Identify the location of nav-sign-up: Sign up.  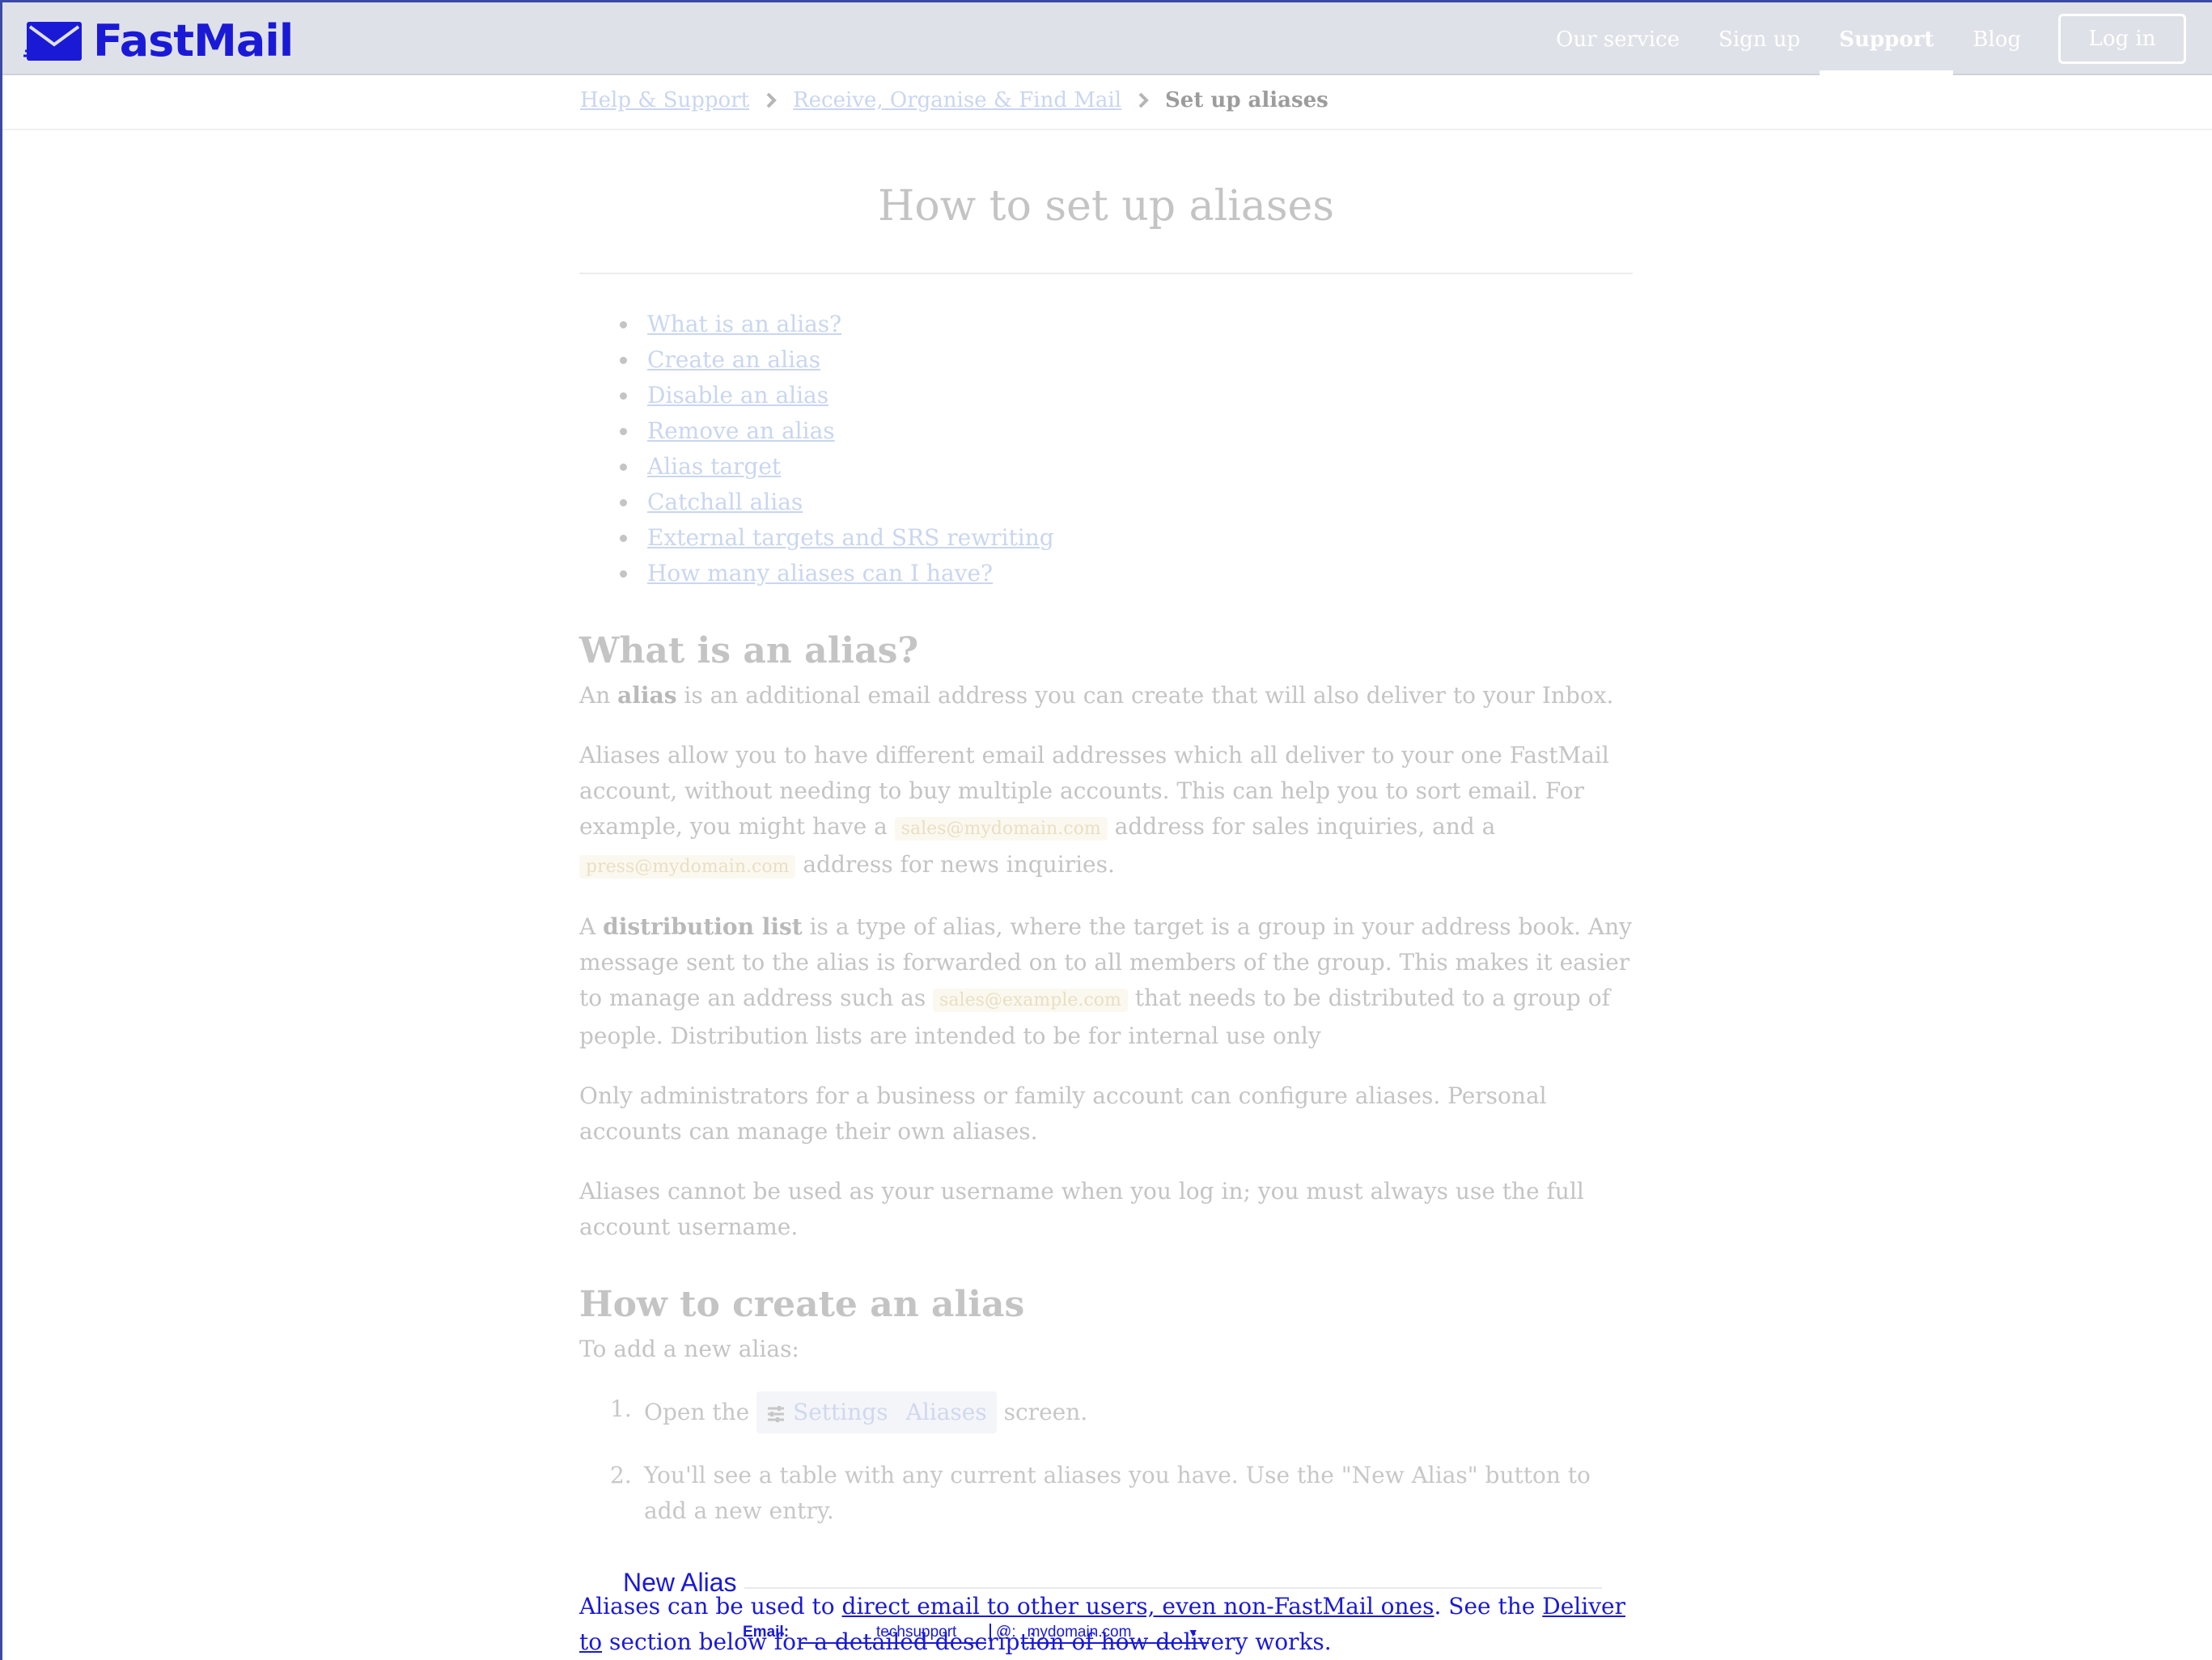
(1759, 38).